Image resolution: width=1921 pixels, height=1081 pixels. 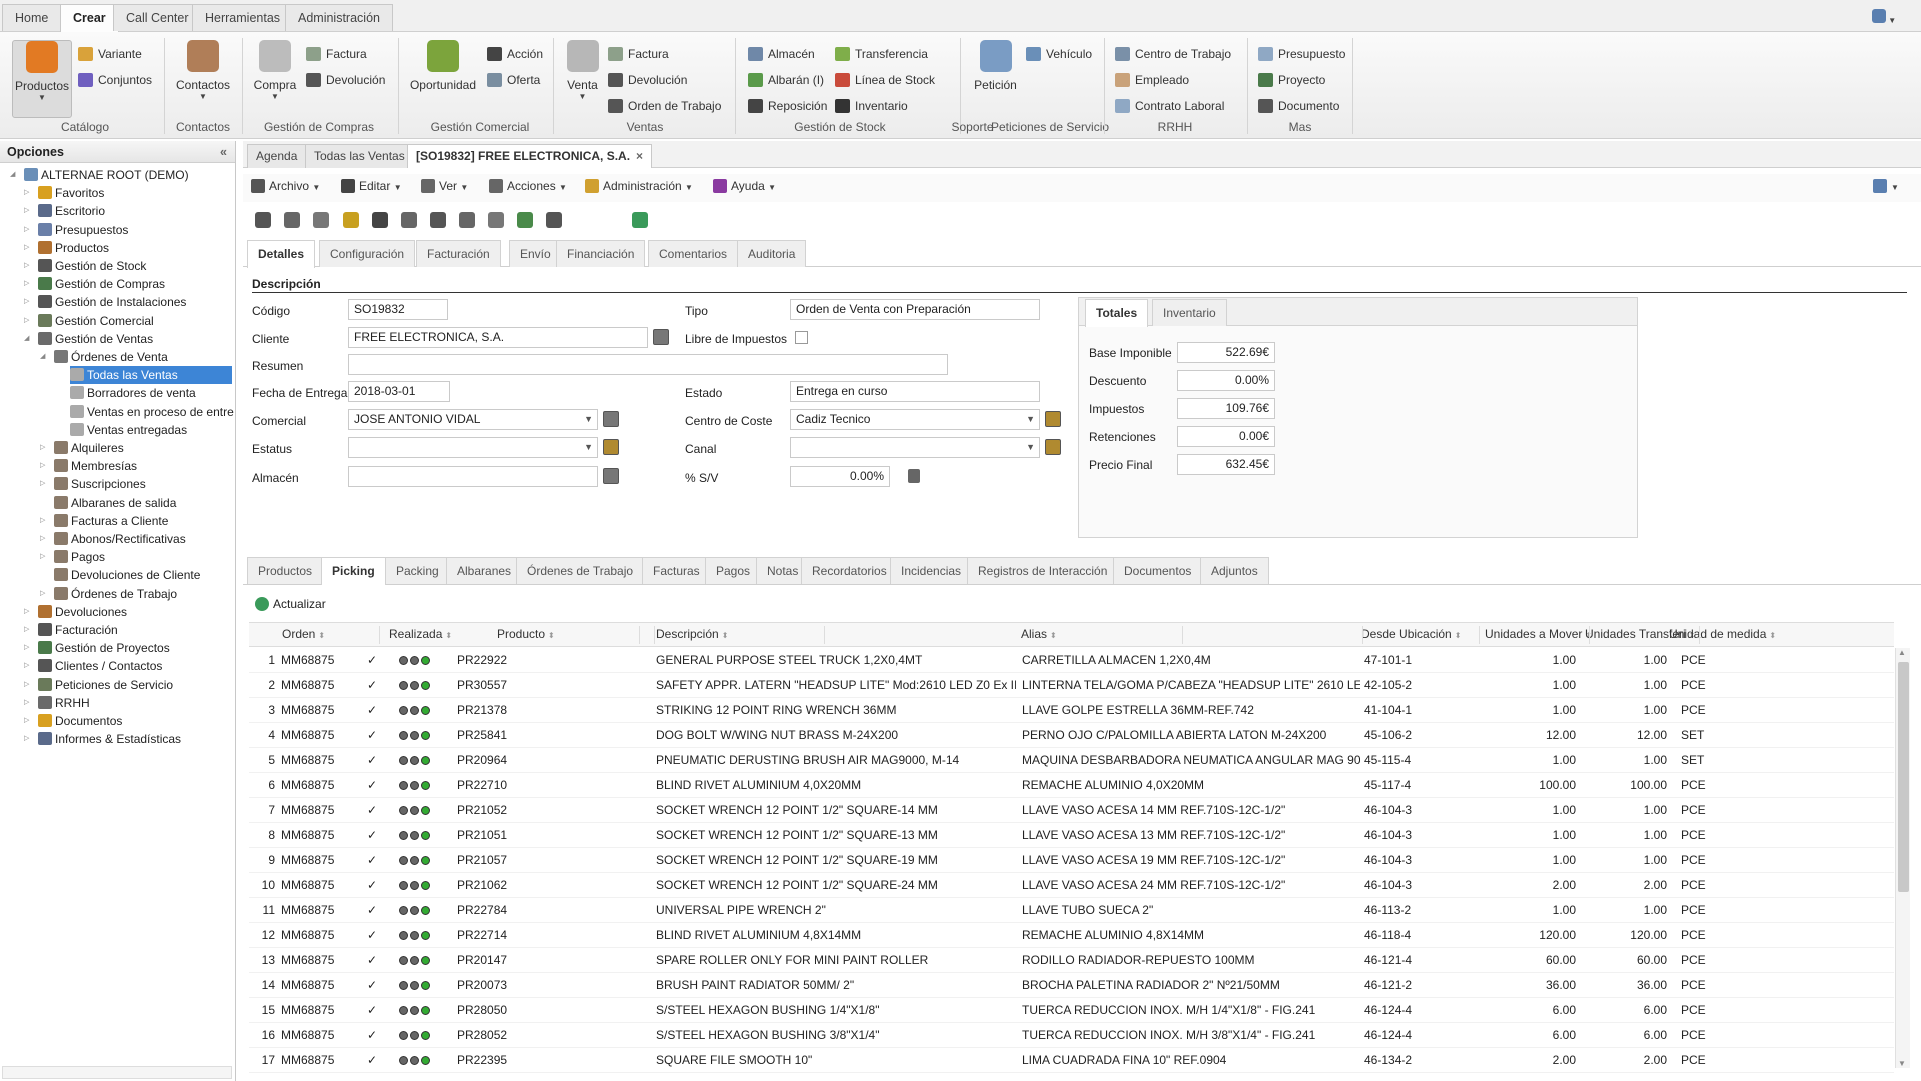 I want to click on almacen-field, so click(x=473, y=476).